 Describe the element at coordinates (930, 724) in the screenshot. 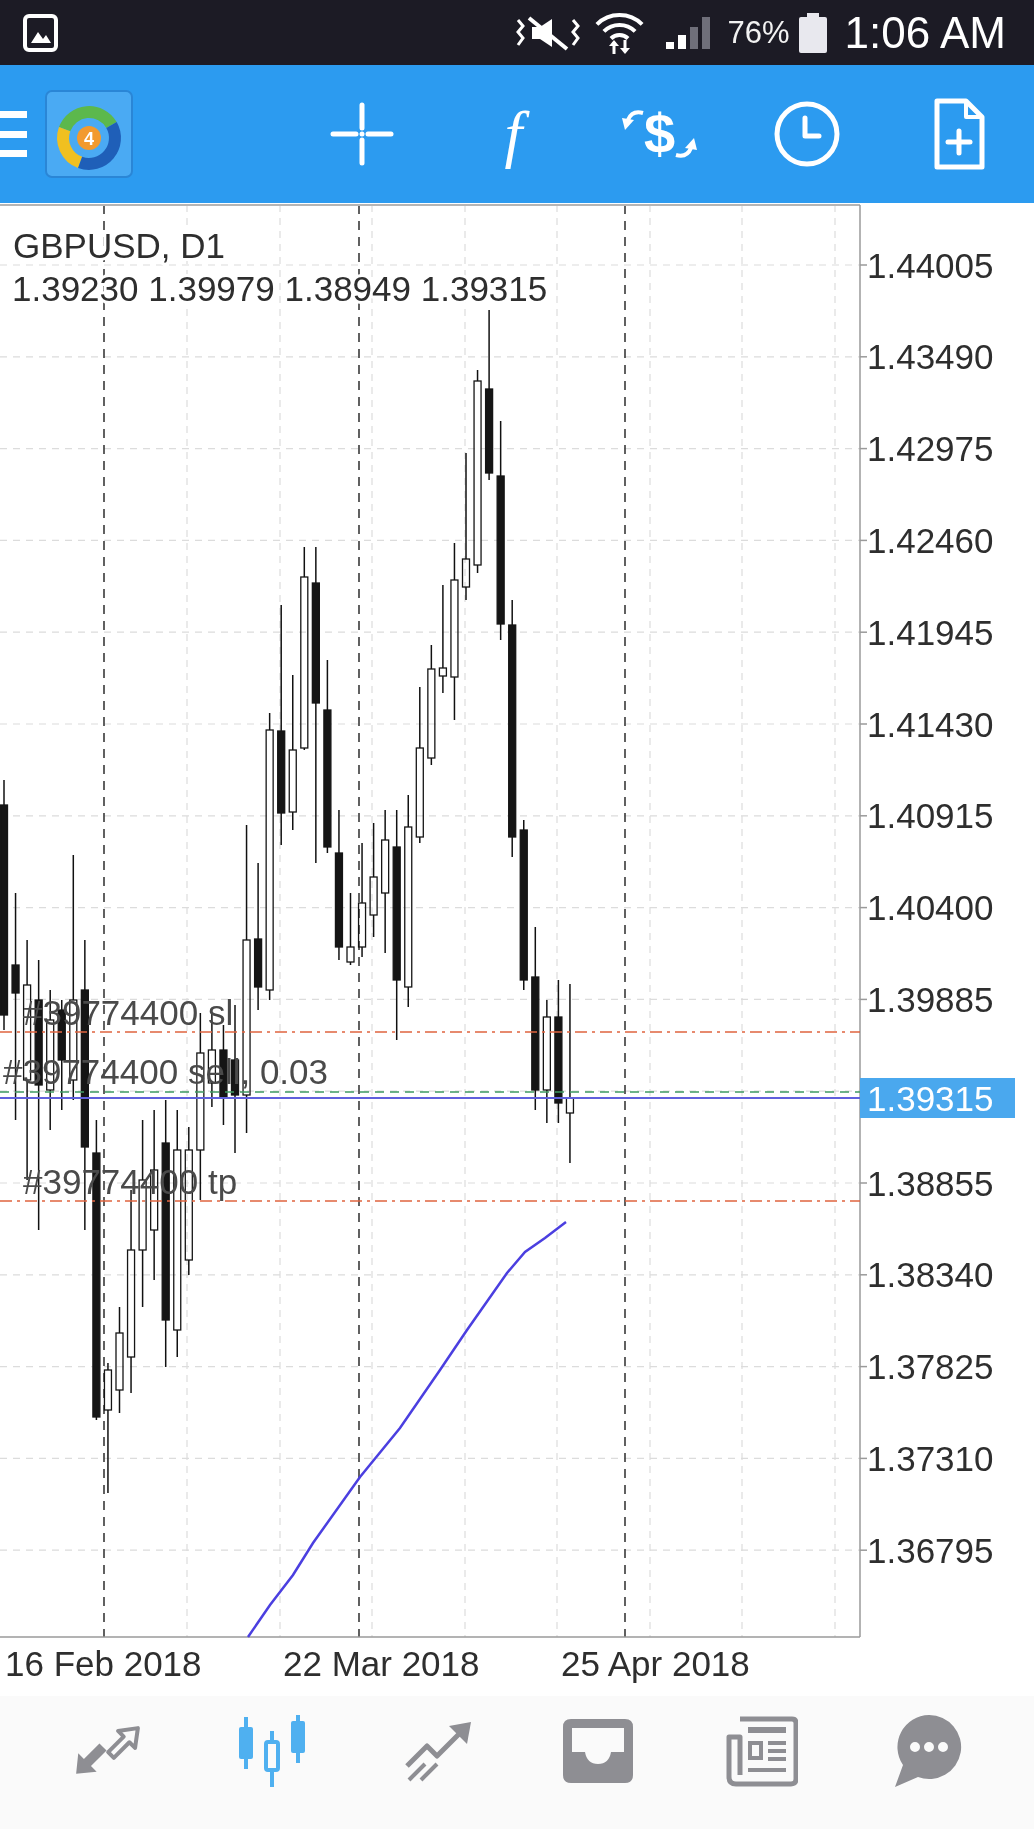

I see `price-label: 1.41430` at that location.